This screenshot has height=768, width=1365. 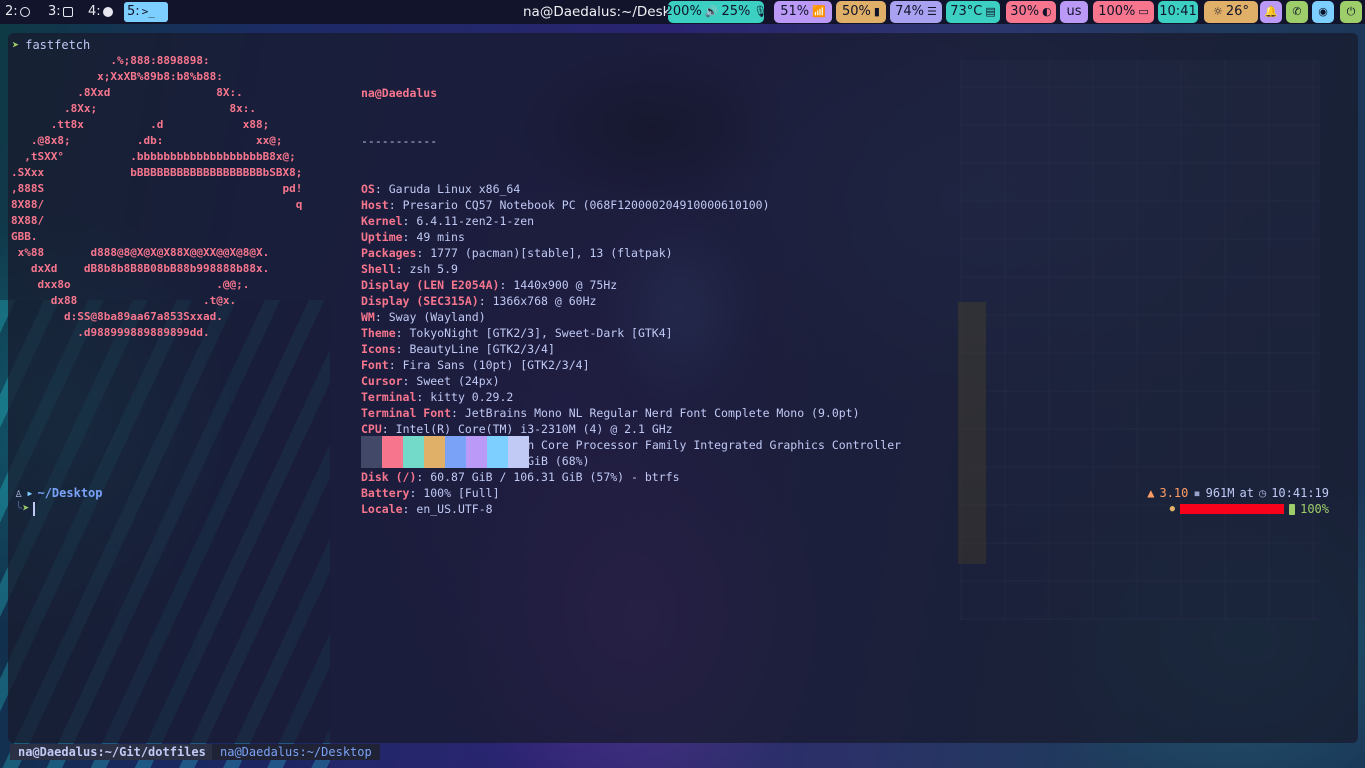 What do you see at coordinates (17, 12) in the screenshot?
I see `workspace-2: 2:` at bounding box center [17, 12].